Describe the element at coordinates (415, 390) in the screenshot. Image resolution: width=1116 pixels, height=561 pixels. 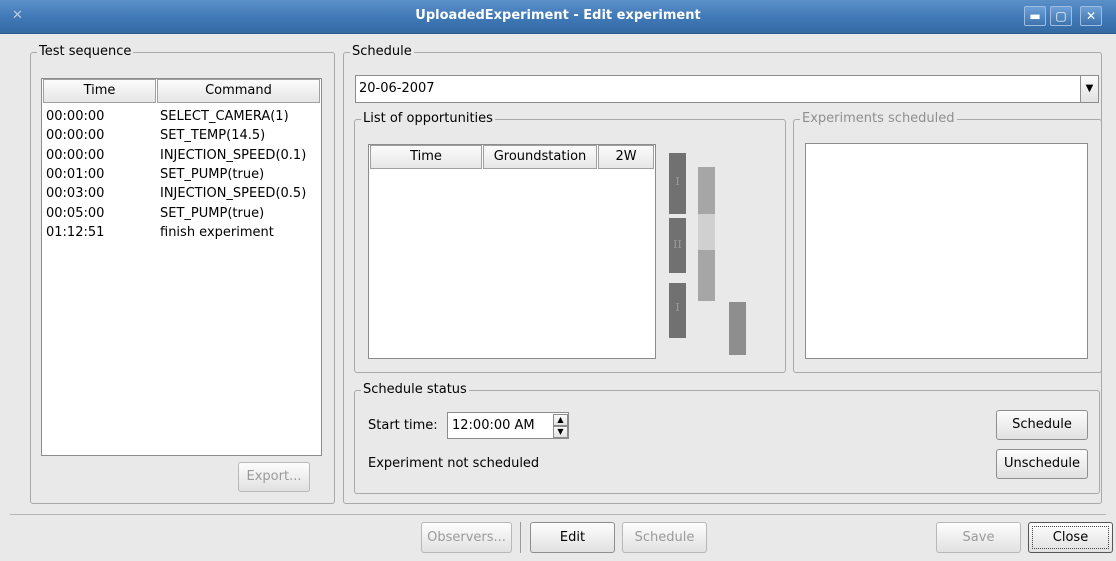
I see `schedule-status-title: Schedule status` at that location.